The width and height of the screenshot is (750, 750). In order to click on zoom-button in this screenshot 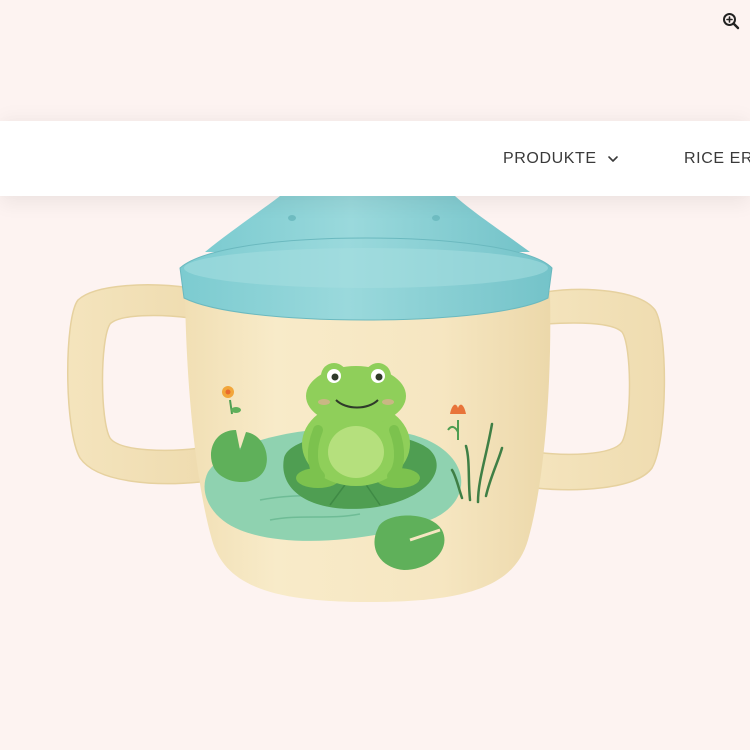, I will do `click(731, 21)`.